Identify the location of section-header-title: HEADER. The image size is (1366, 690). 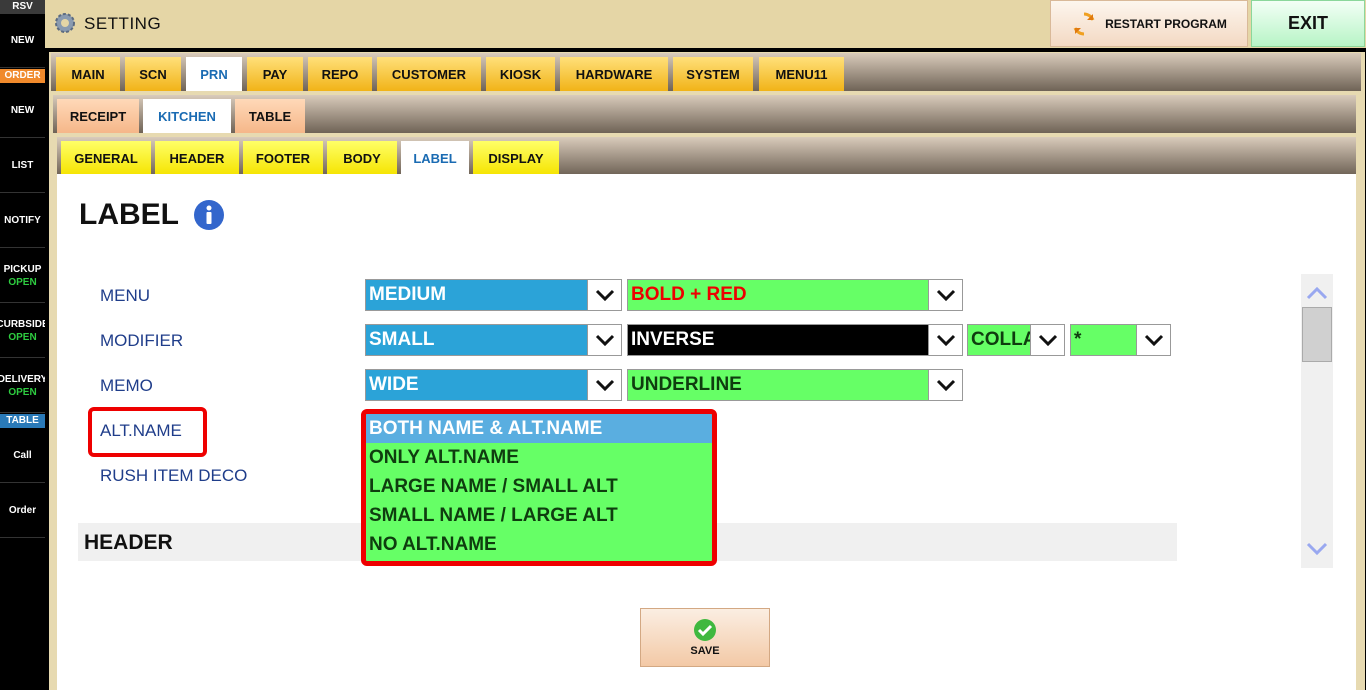
(128, 542).